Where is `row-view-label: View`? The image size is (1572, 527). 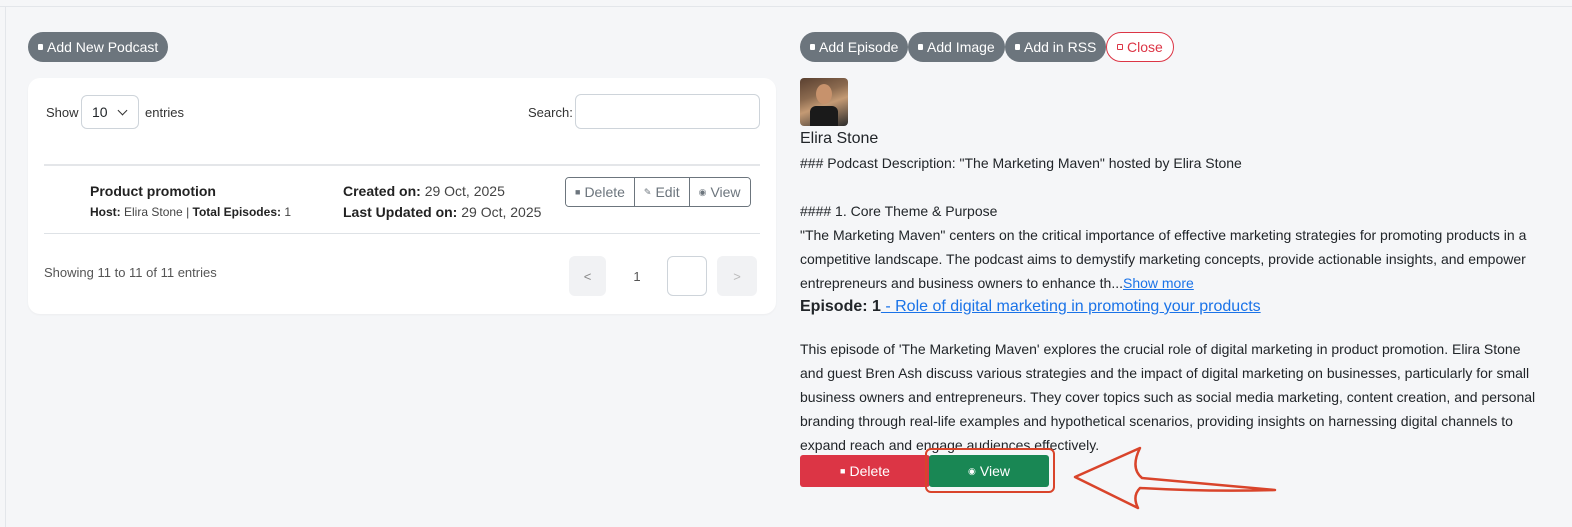 row-view-label: View is located at coordinates (725, 192).